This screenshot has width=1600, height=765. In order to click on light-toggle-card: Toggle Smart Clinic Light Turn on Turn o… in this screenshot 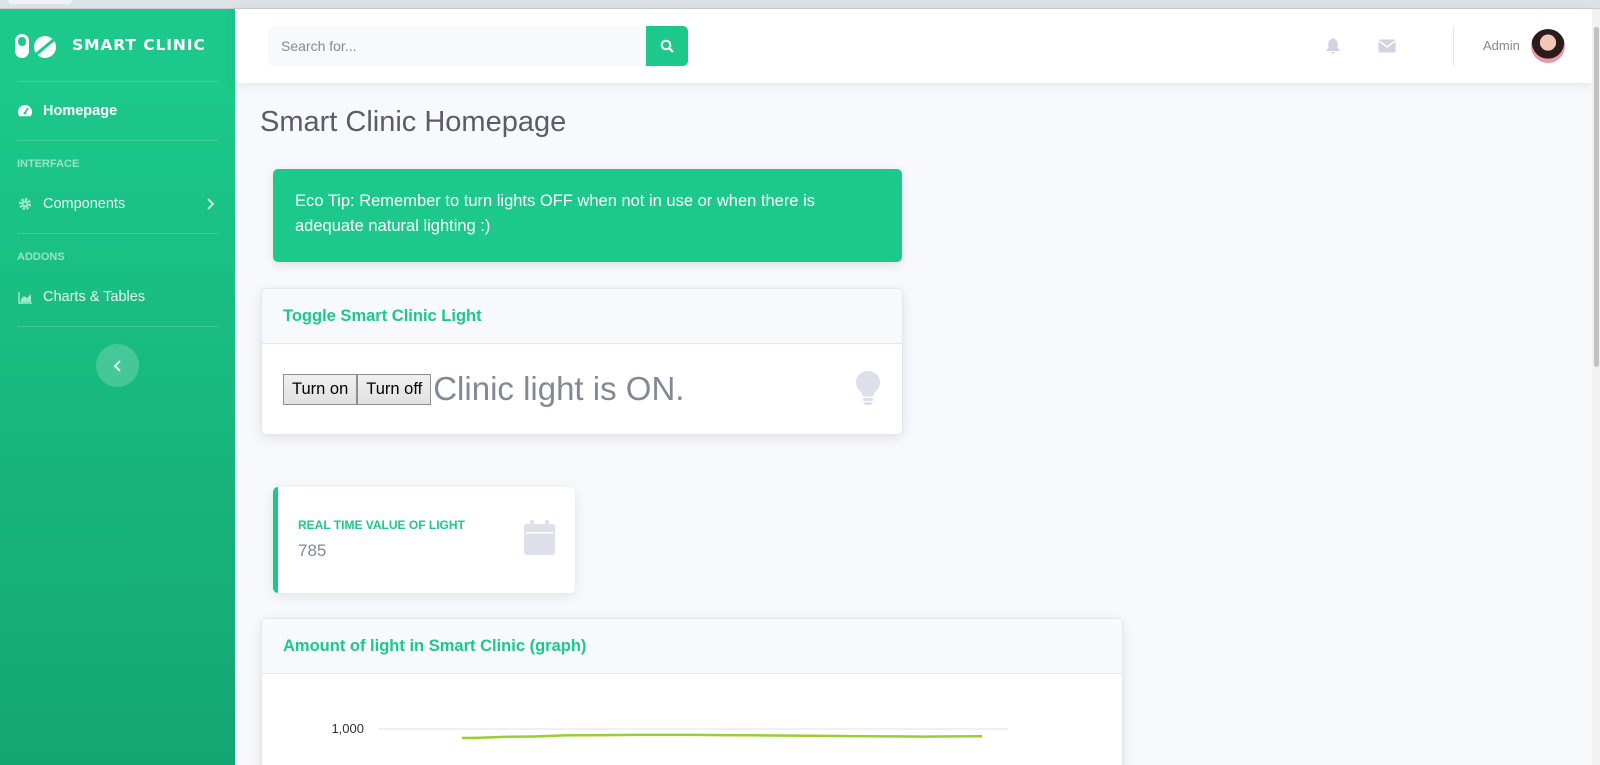, I will do `click(582, 361)`.